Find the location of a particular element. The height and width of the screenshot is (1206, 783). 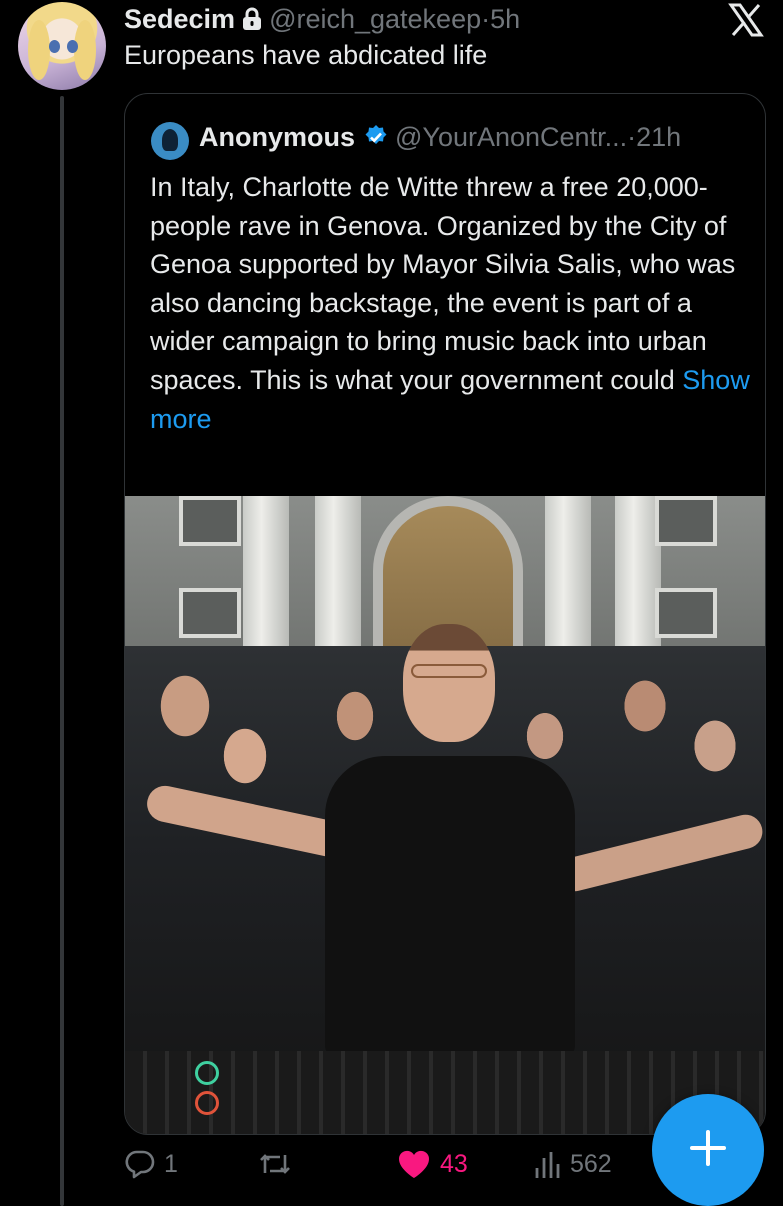

plus-icon is located at coordinates (708, 1150).